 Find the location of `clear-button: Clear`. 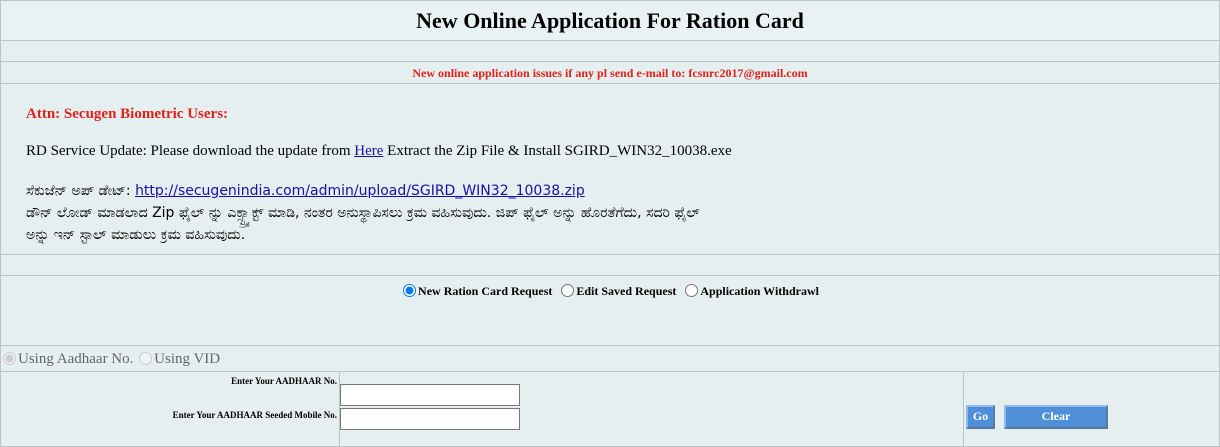

clear-button: Clear is located at coordinates (1056, 417).